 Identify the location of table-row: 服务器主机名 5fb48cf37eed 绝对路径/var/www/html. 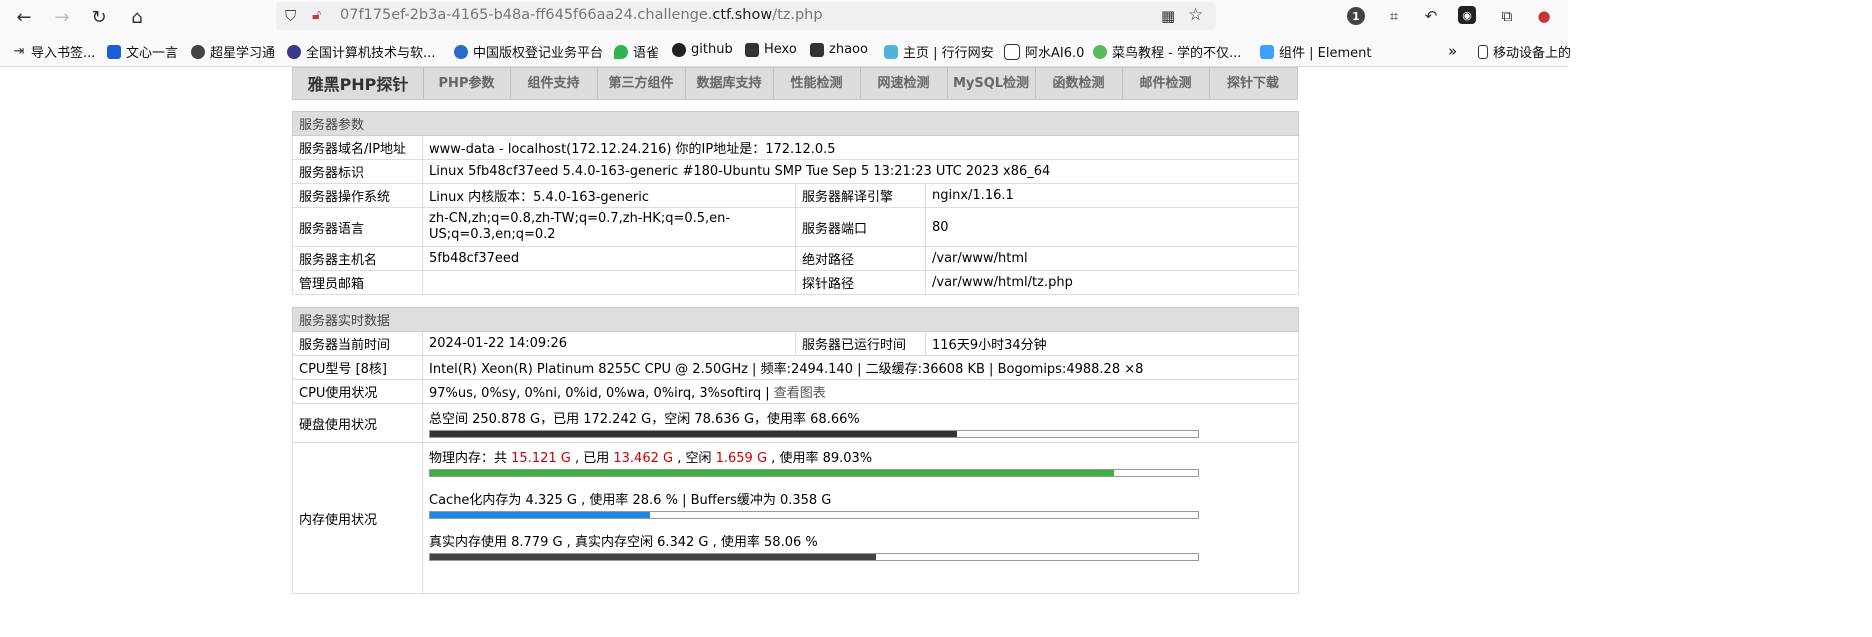
(796, 258).